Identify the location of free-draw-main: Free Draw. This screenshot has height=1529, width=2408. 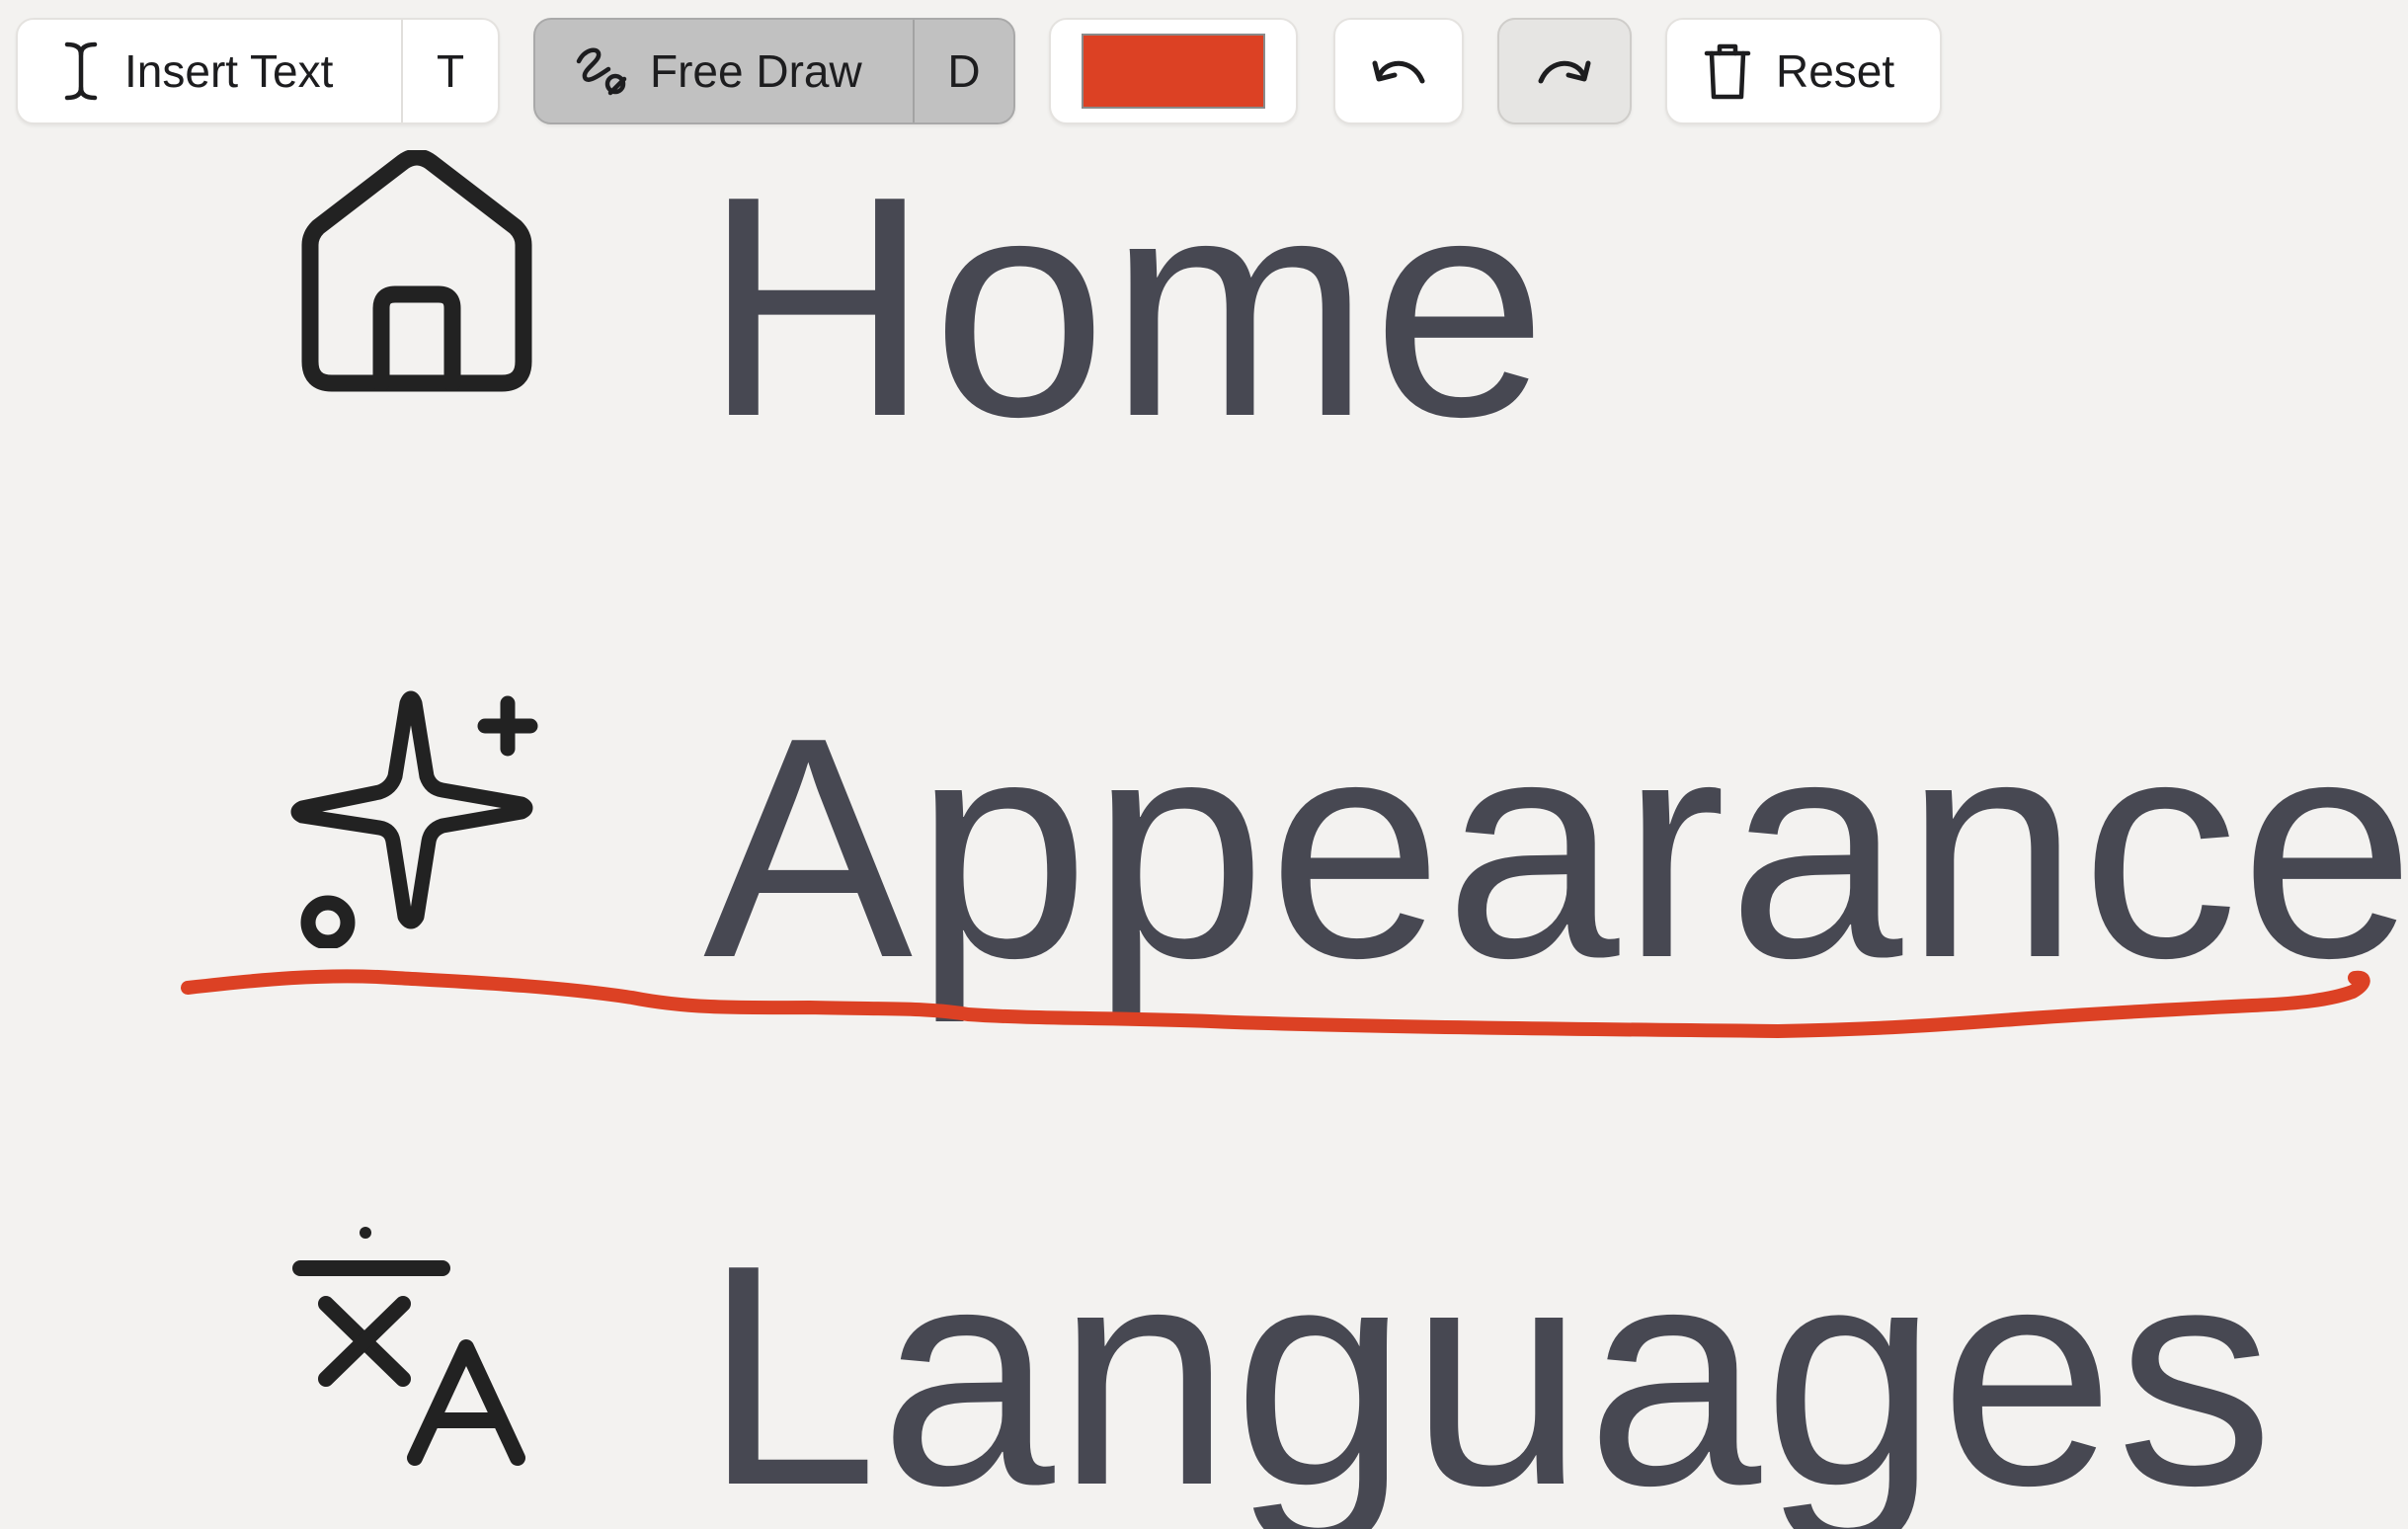
(724, 71).